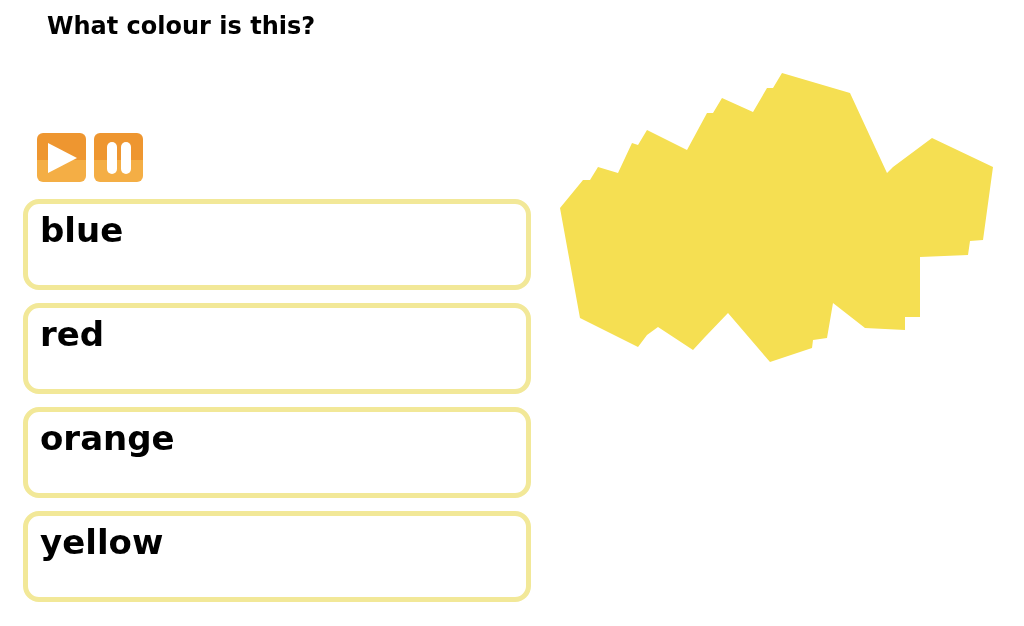 Image resolution: width=1024 pixels, height=626 pixels. I want to click on pause-button, so click(118, 157).